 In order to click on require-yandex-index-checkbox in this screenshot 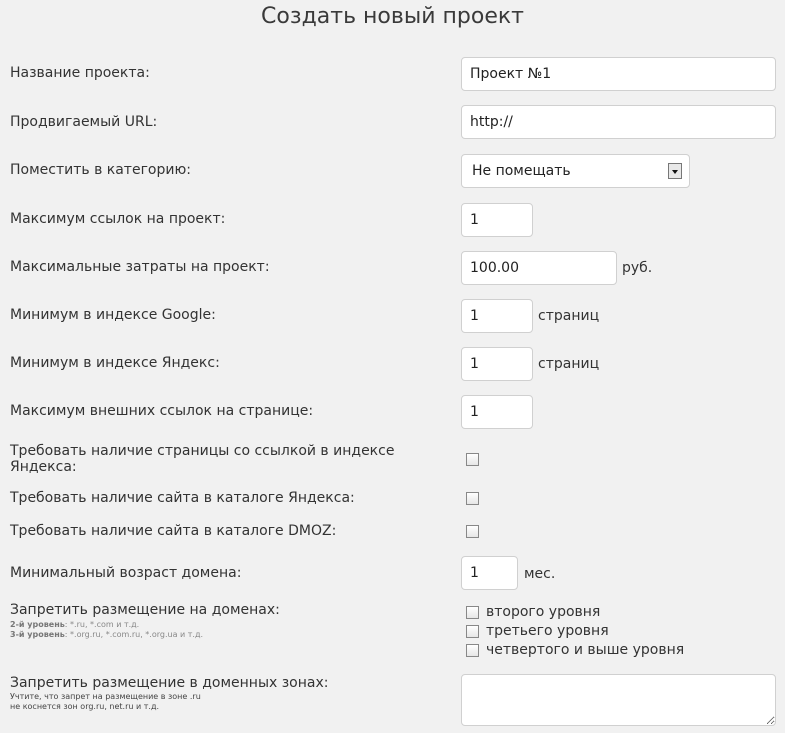, I will do `click(472, 459)`.